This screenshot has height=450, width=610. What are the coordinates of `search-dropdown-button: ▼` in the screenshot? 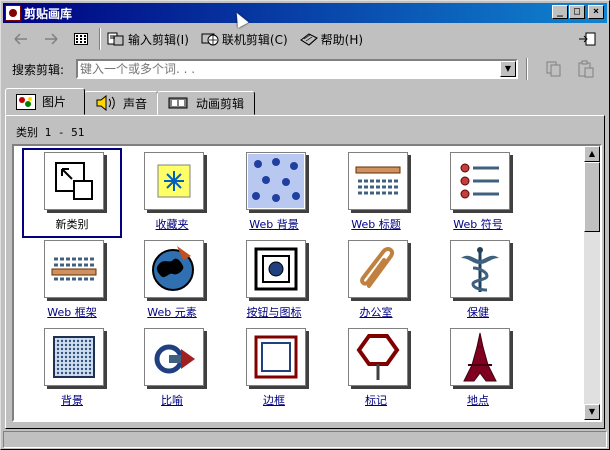 It's located at (508, 69).